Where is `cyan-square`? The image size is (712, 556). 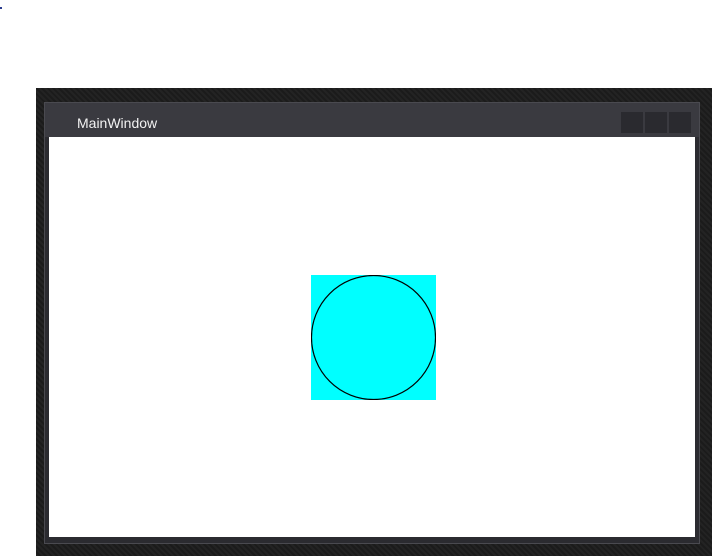 cyan-square is located at coordinates (373, 337).